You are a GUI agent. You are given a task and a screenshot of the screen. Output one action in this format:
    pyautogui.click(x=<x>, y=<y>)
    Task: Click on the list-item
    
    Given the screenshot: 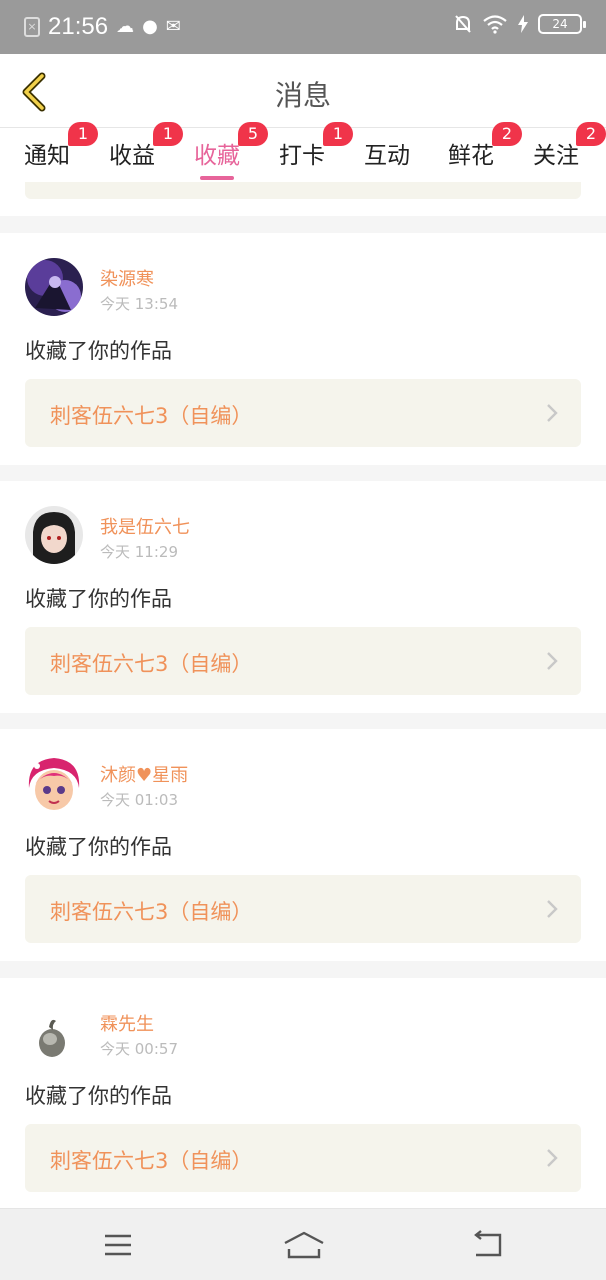 What is the action you would take?
    pyautogui.click(x=303, y=199)
    